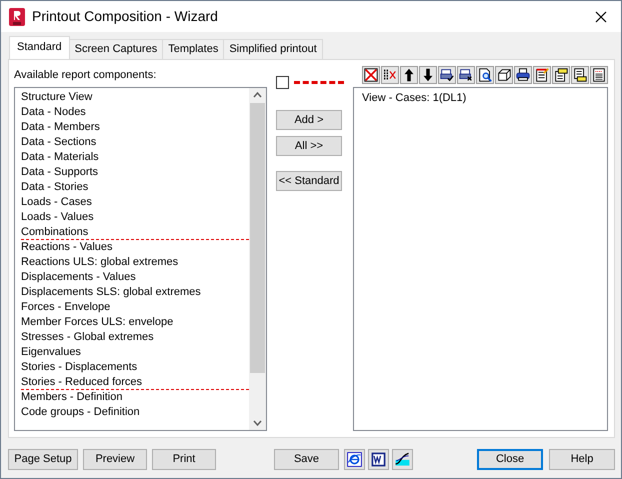 The width and height of the screenshot is (622, 479). I want to click on list-item: Code groups - Definition, so click(135, 412).